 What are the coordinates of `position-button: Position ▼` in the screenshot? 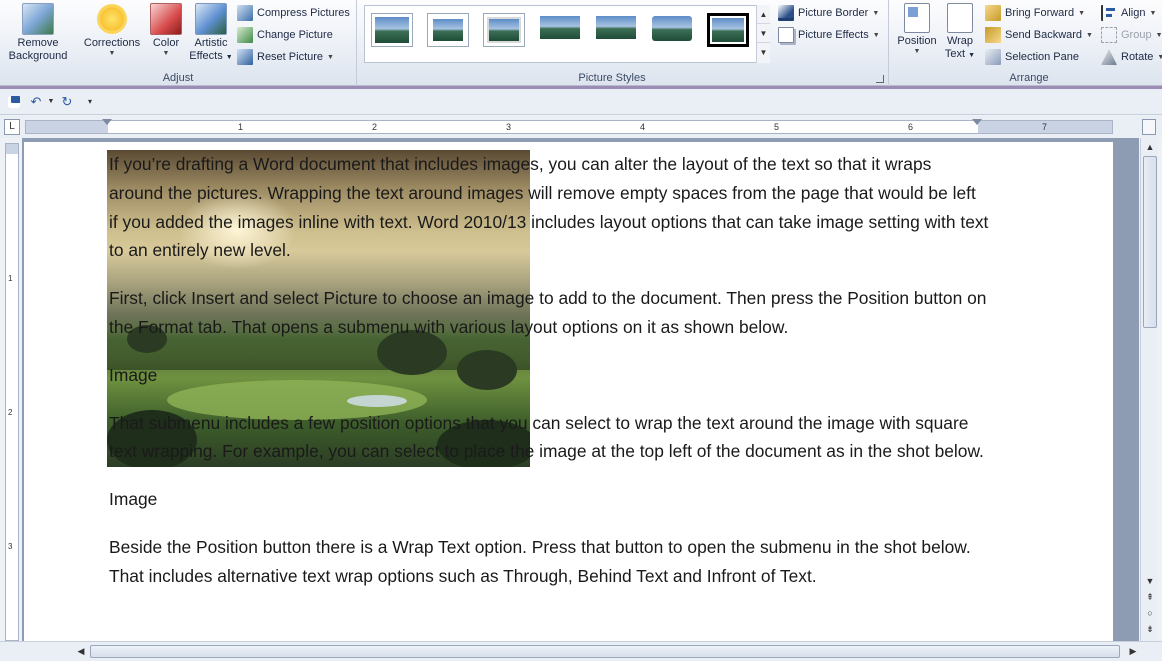 It's located at (917, 29).